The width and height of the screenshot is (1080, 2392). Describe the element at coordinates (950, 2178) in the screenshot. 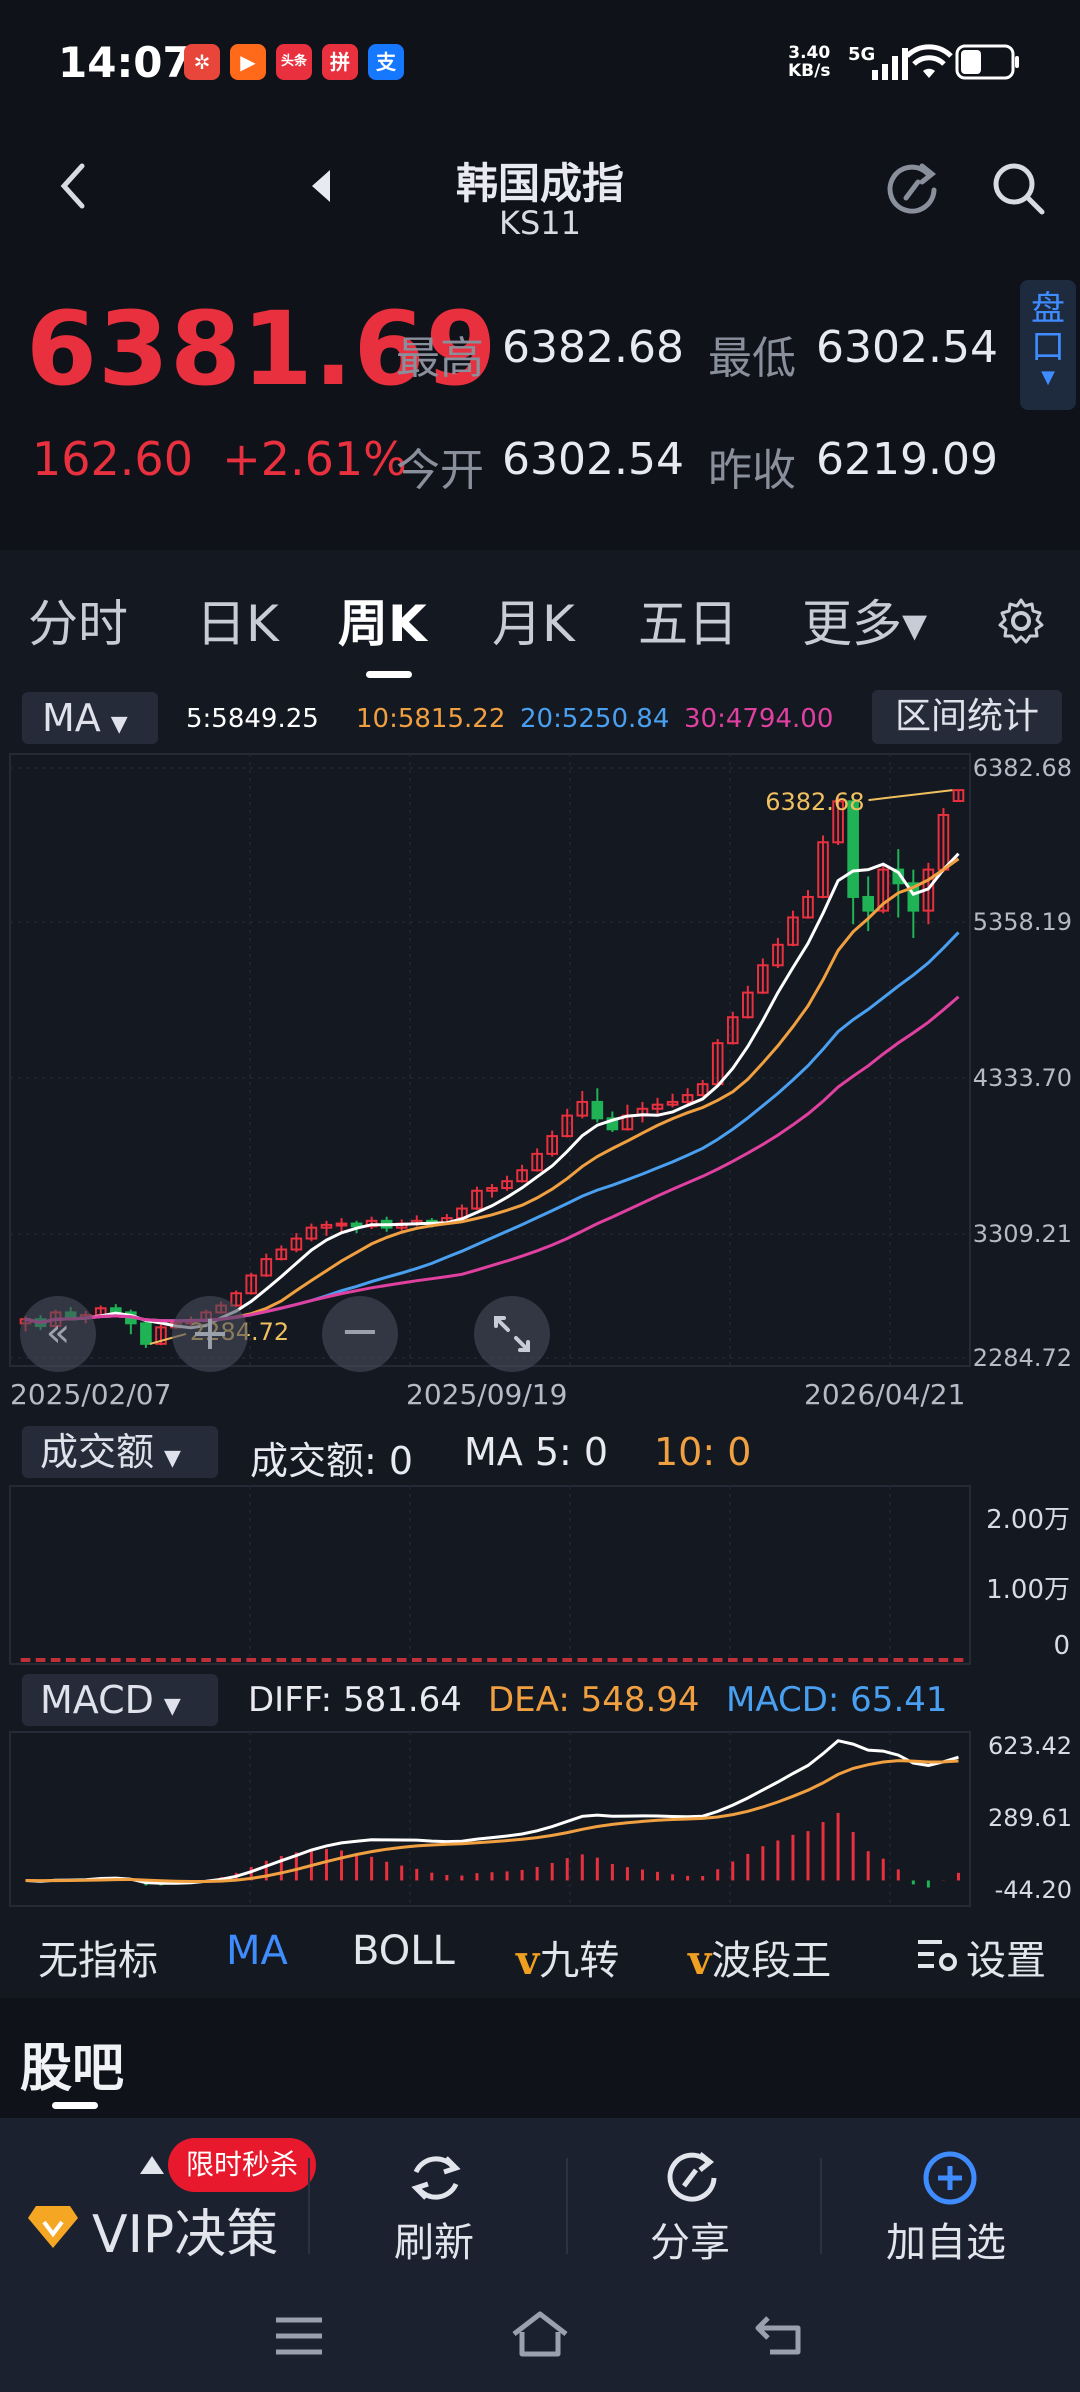

I see `add-watchlist-icon` at that location.